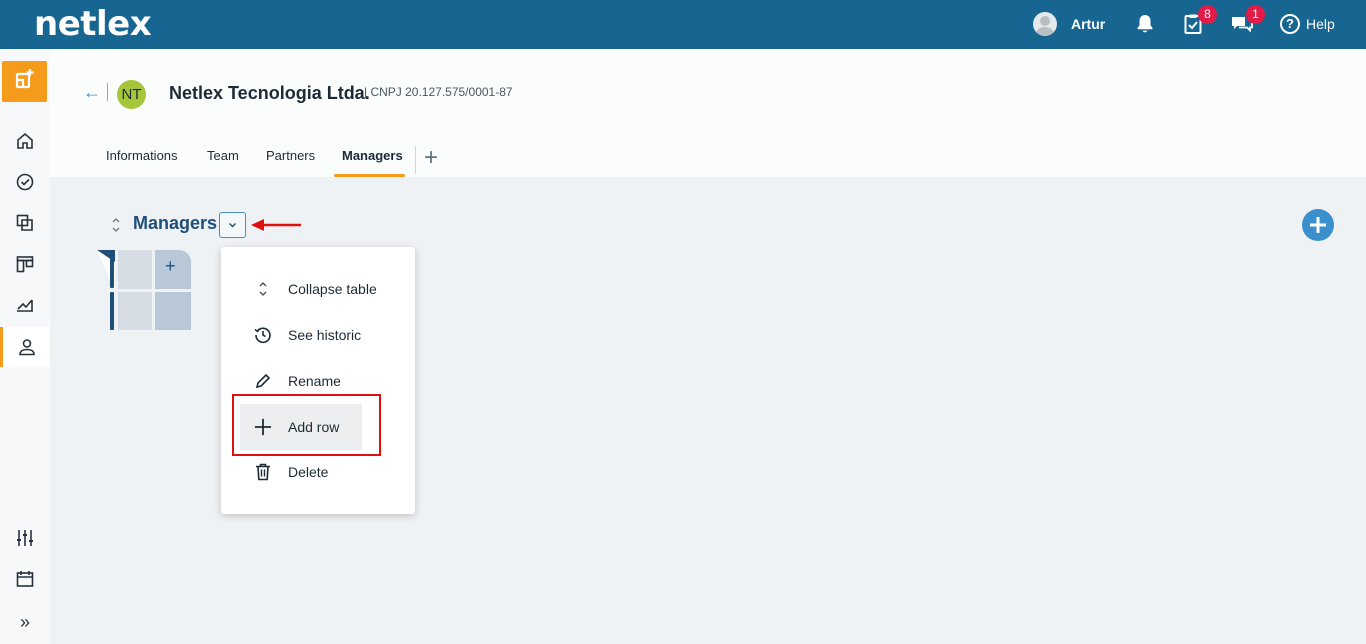  What do you see at coordinates (1069, 24) in the screenshot?
I see `user-menu: Artur` at bounding box center [1069, 24].